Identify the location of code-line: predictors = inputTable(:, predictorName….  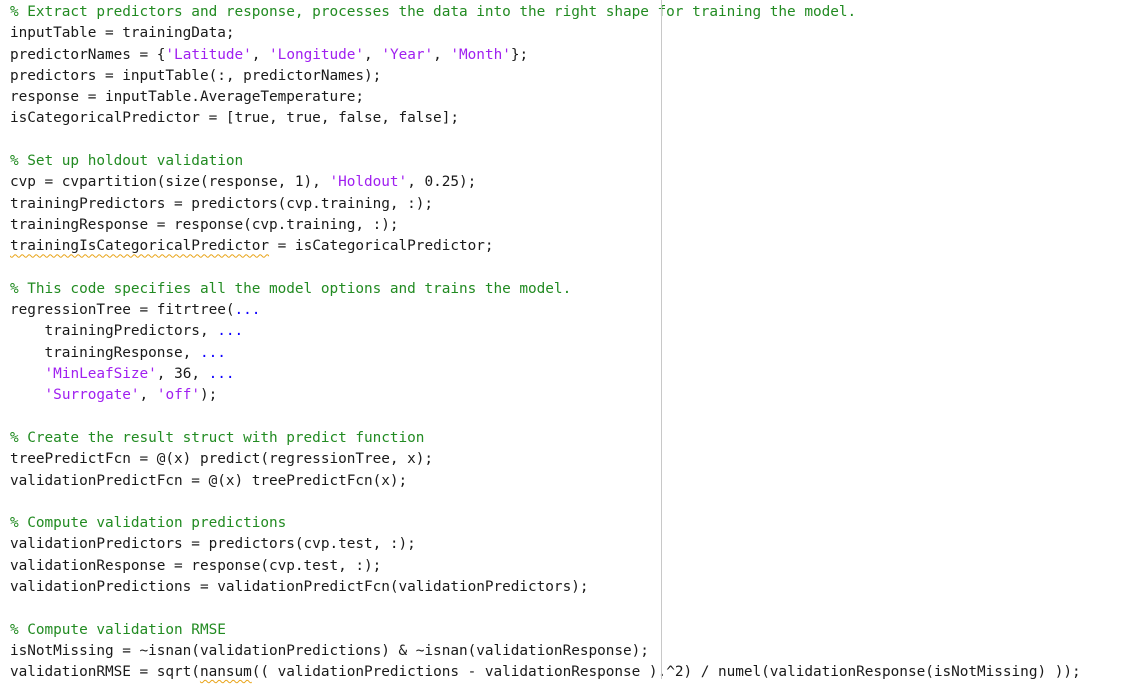
(545, 76).